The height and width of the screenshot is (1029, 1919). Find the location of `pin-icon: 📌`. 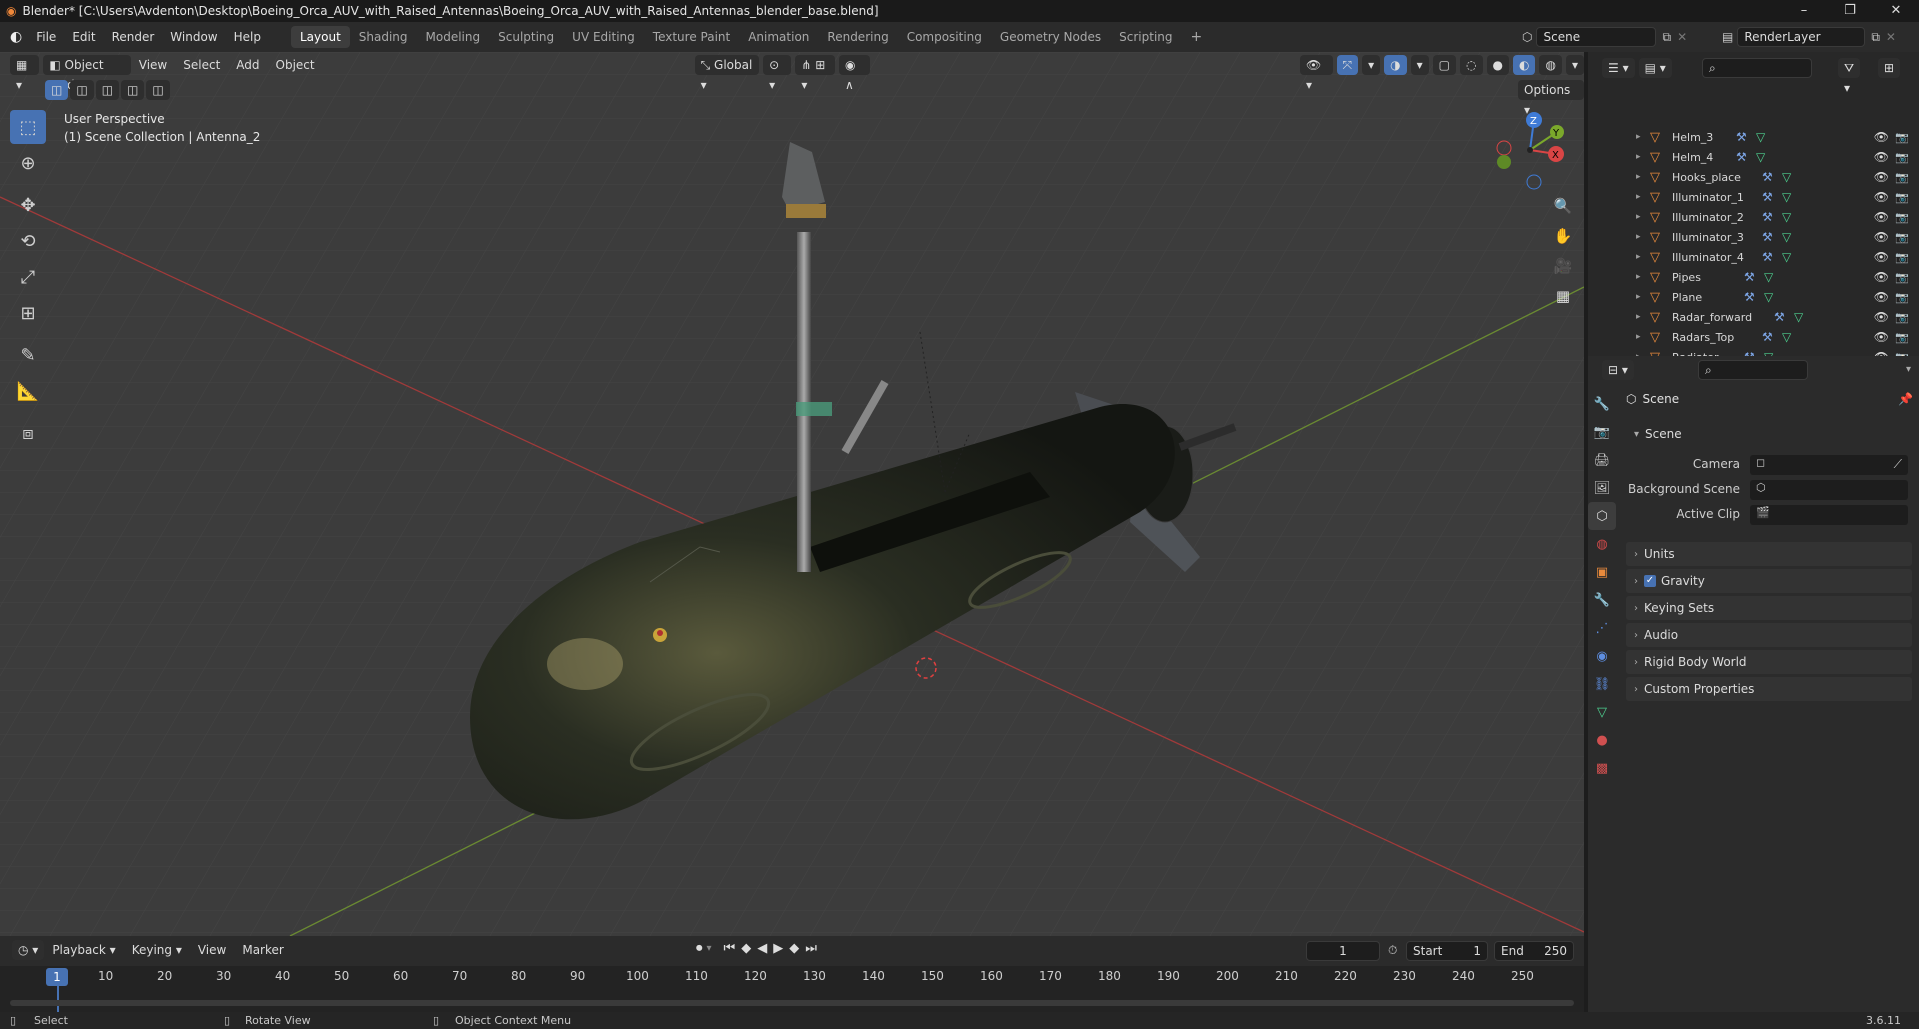

pin-icon: 📌 is located at coordinates (1905, 399).